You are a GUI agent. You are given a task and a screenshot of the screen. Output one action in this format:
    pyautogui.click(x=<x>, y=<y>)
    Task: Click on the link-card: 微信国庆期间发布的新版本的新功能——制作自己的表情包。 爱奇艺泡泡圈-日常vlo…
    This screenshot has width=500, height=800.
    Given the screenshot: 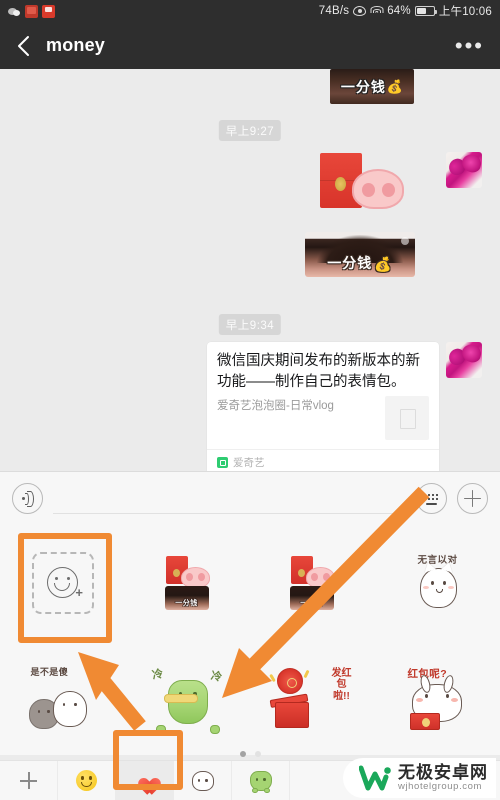 What is the action you would take?
    pyautogui.click(x=323, y=406)
    